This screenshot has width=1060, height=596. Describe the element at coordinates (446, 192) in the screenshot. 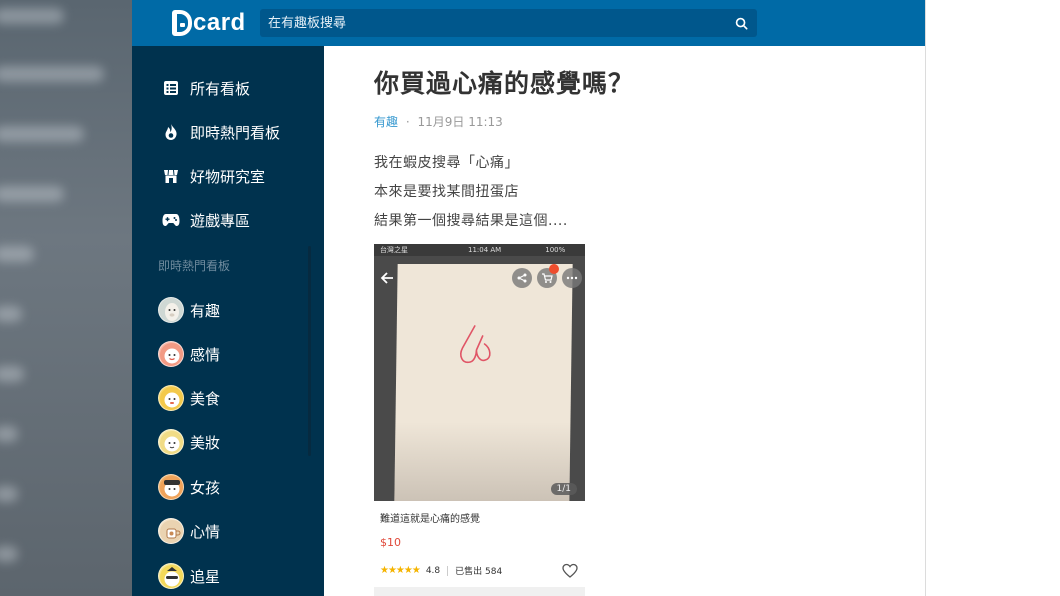

I see `post-body-line: 本來是要找某間扭蛋店` at that location.